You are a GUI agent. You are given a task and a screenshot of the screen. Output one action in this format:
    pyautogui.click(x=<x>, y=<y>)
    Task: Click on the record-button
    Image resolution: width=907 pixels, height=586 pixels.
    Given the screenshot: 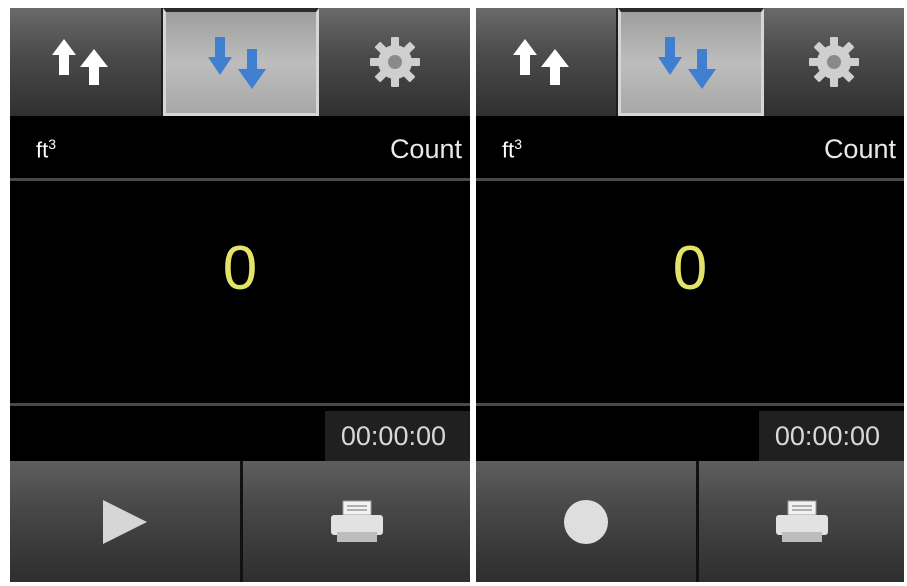 What is the action you would take?
    pyautogui.click(x=586, y=521)
    